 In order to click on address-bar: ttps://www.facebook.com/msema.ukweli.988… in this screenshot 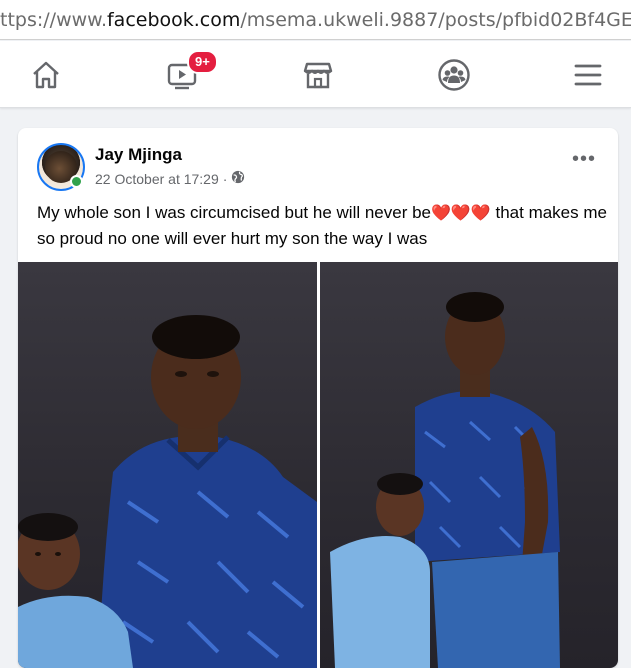, I will do `click(315, 20)`.